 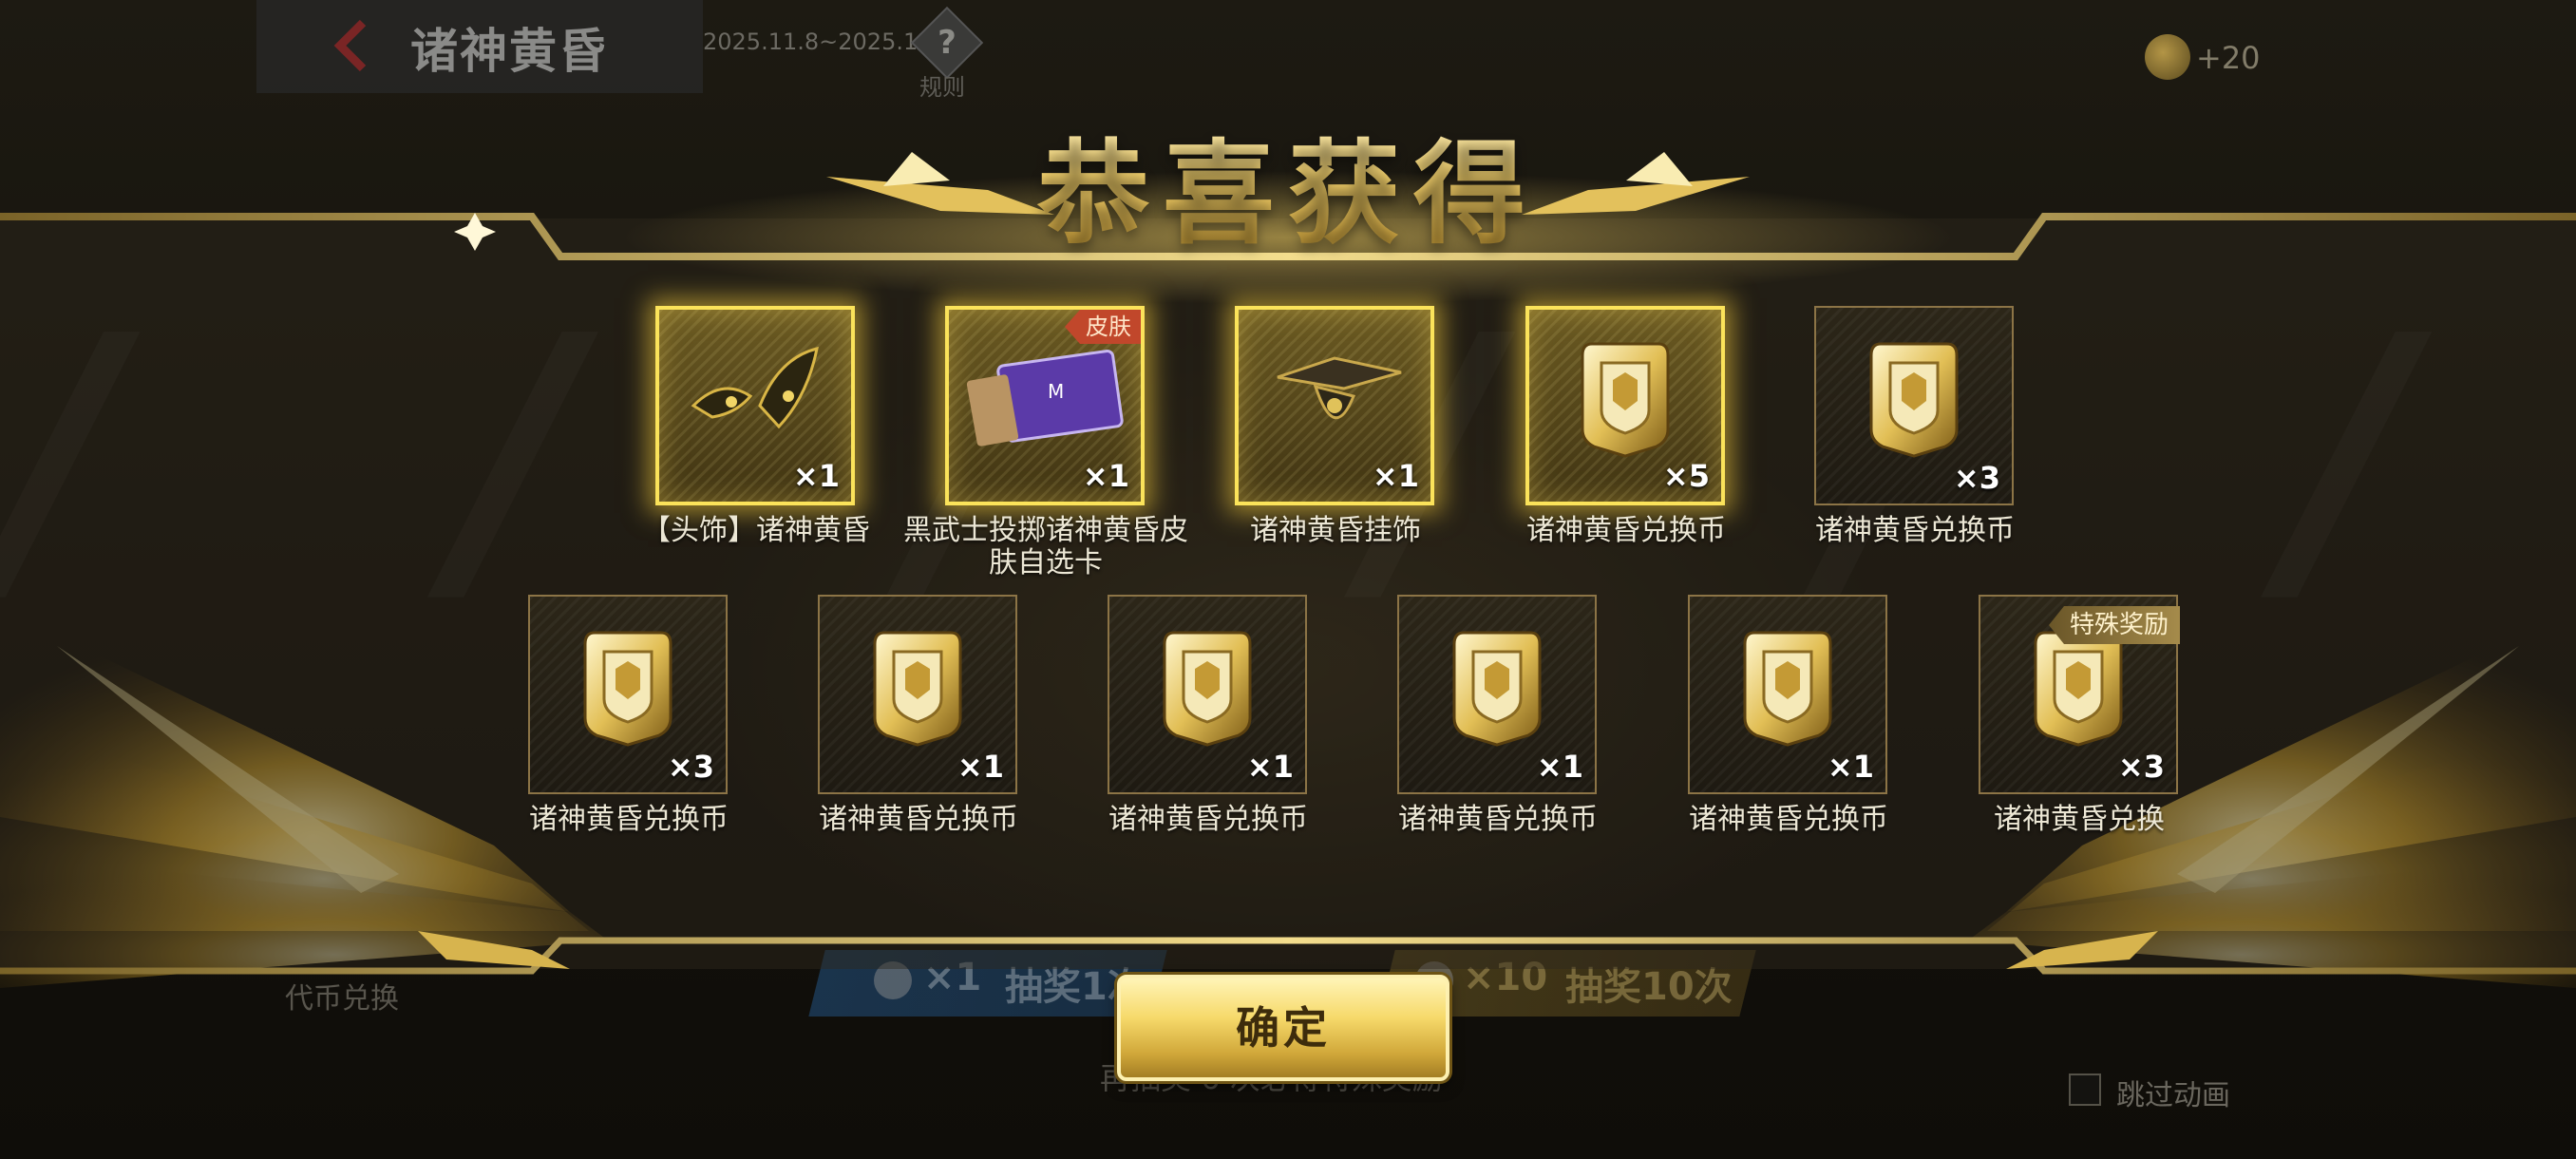 I want to click on reward-card: M 皮肤 ×1, so click(x=1045, y=405).